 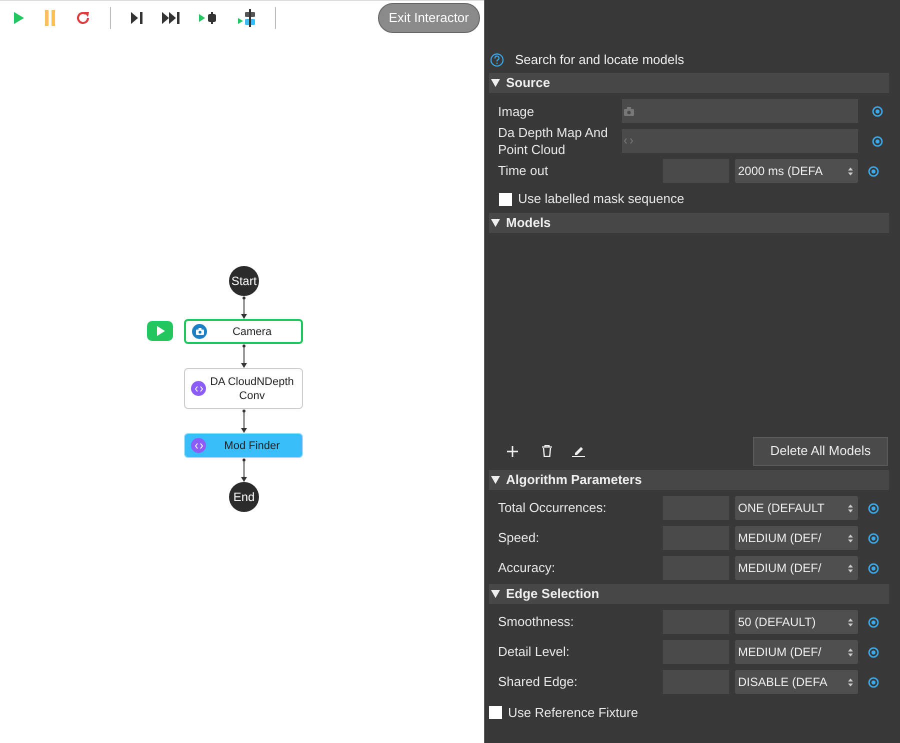 I want to click on terminal-node: Start, so click(x=244, y=281).